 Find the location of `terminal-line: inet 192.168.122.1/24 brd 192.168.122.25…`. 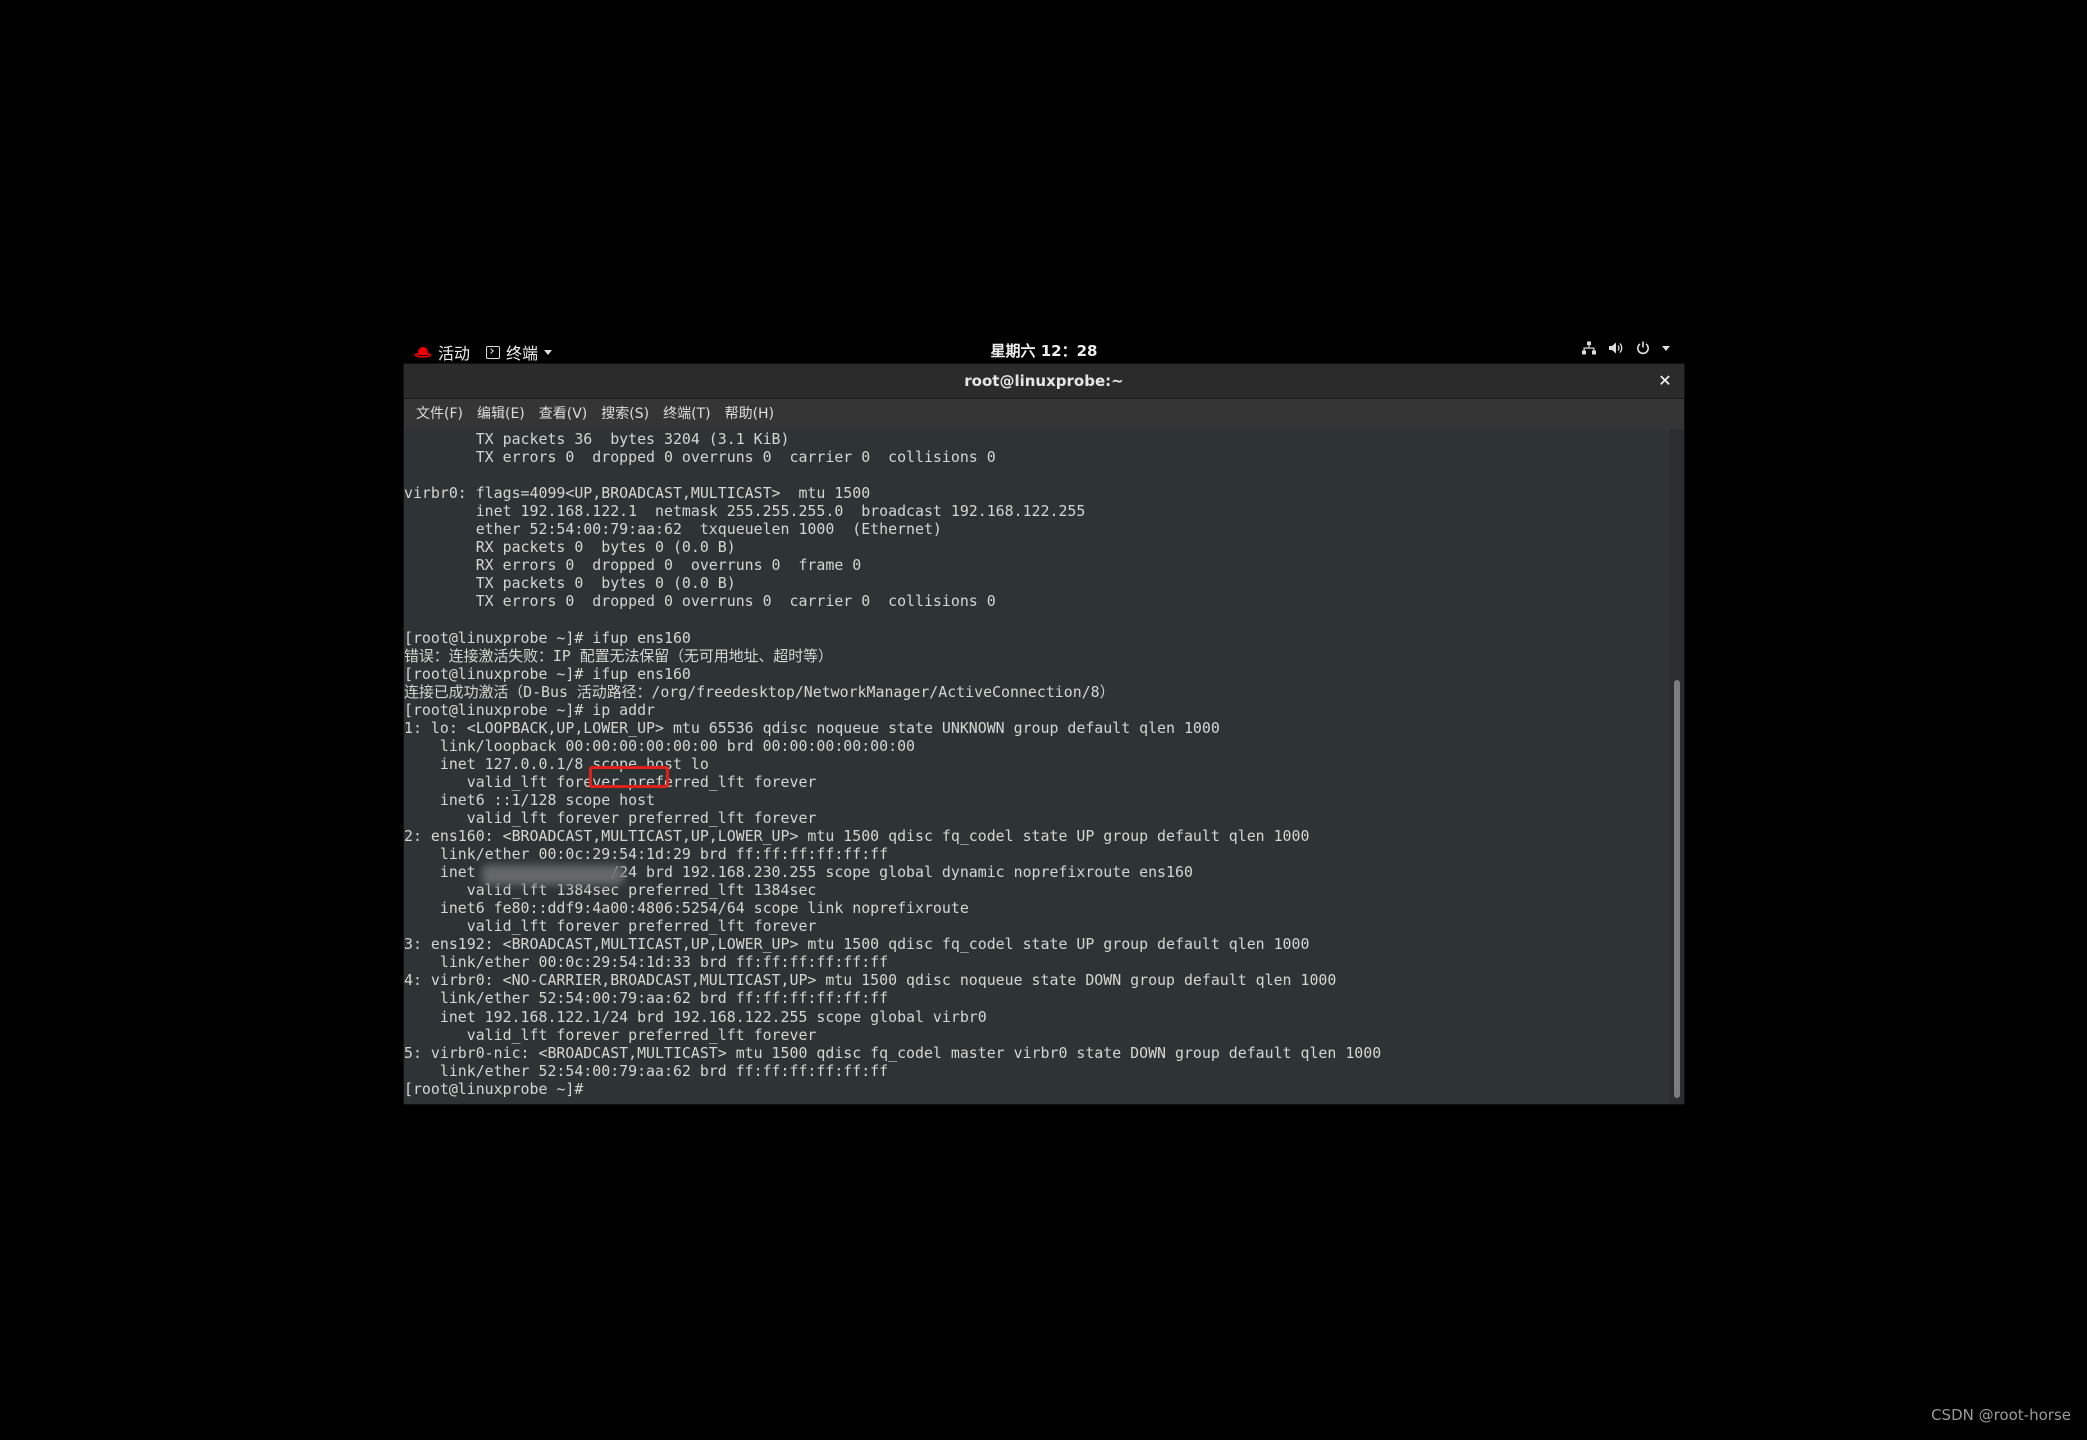

terminal-line: inet 192.168.122.1/24 brd 192.168.122.25… is located at coordinates (695, 1016).